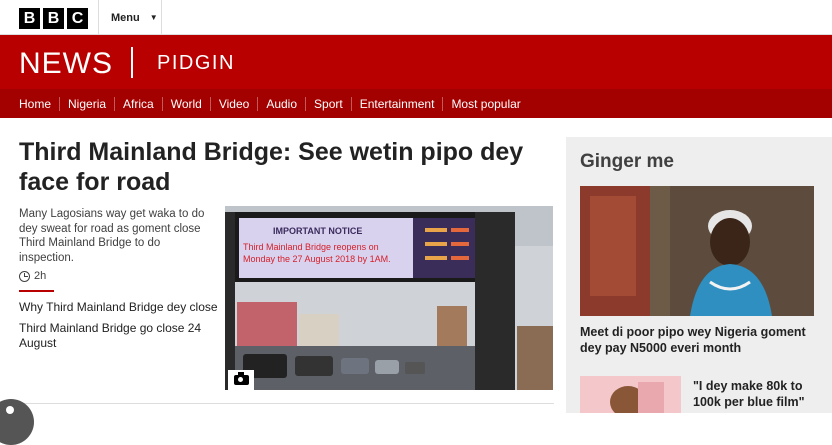 The width and height of the screenshot is (832, 445). I want to click on menu-label: Menu, so click(125, 17).